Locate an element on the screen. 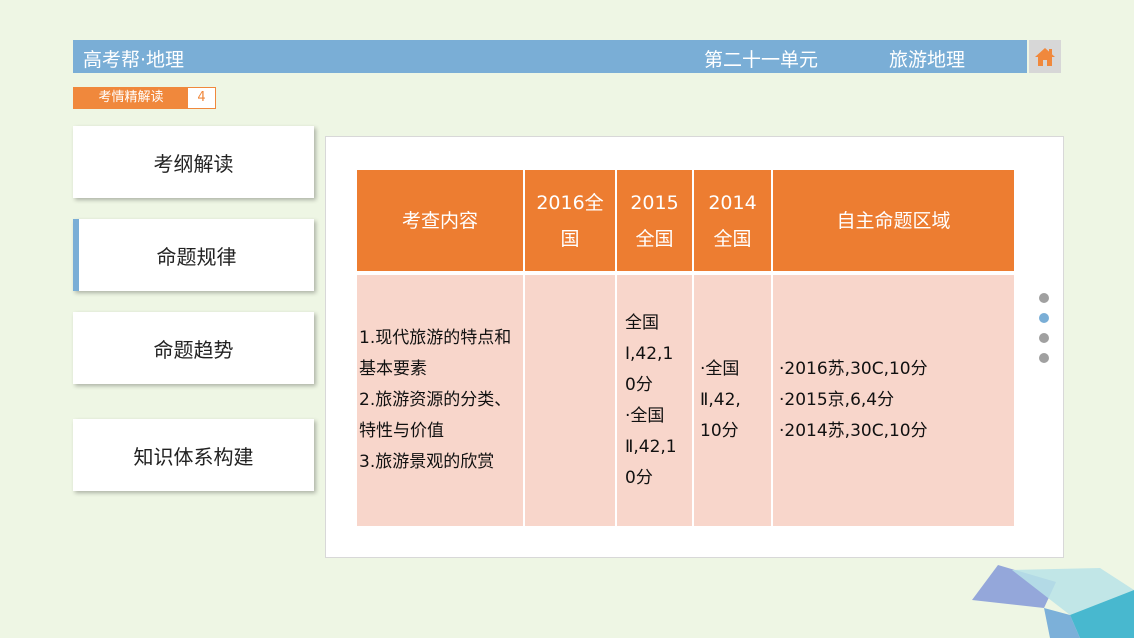 This screenshot has height=638, width=1134. nav-label: 考纲解读 is located at coordinates (193, 163).